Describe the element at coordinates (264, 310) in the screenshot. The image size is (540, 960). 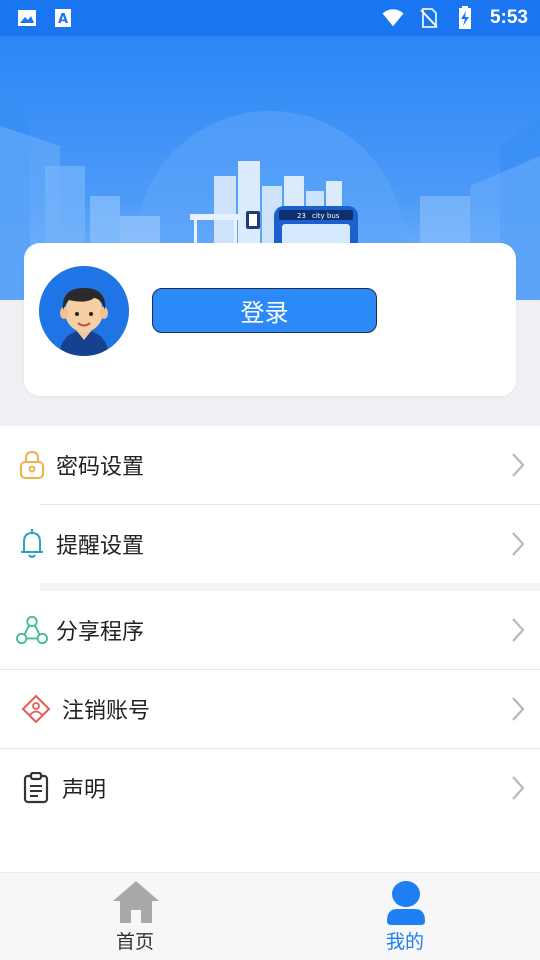
I see `login-button: 登录` at that location.